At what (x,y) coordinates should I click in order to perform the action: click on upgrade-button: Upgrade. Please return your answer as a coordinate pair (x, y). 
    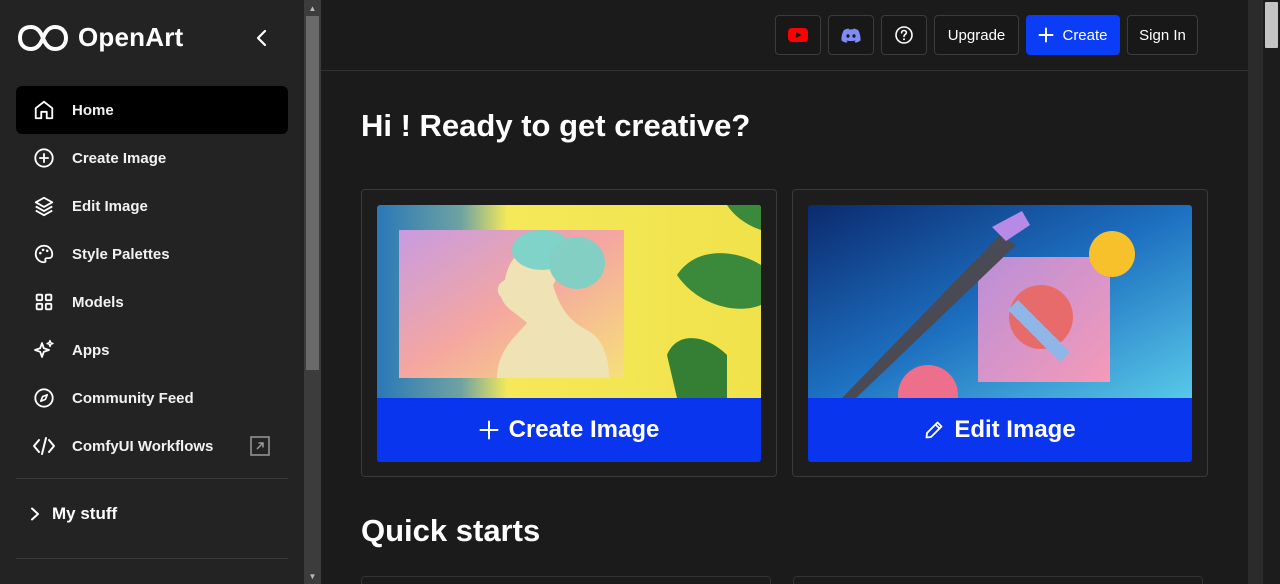
    Looking at the image, I should click on (976, 35).